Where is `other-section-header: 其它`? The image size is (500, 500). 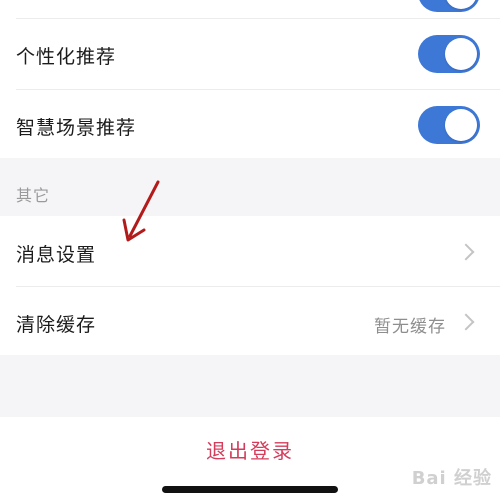 other-section-header: 其它 is located at coordinates (250, 187).